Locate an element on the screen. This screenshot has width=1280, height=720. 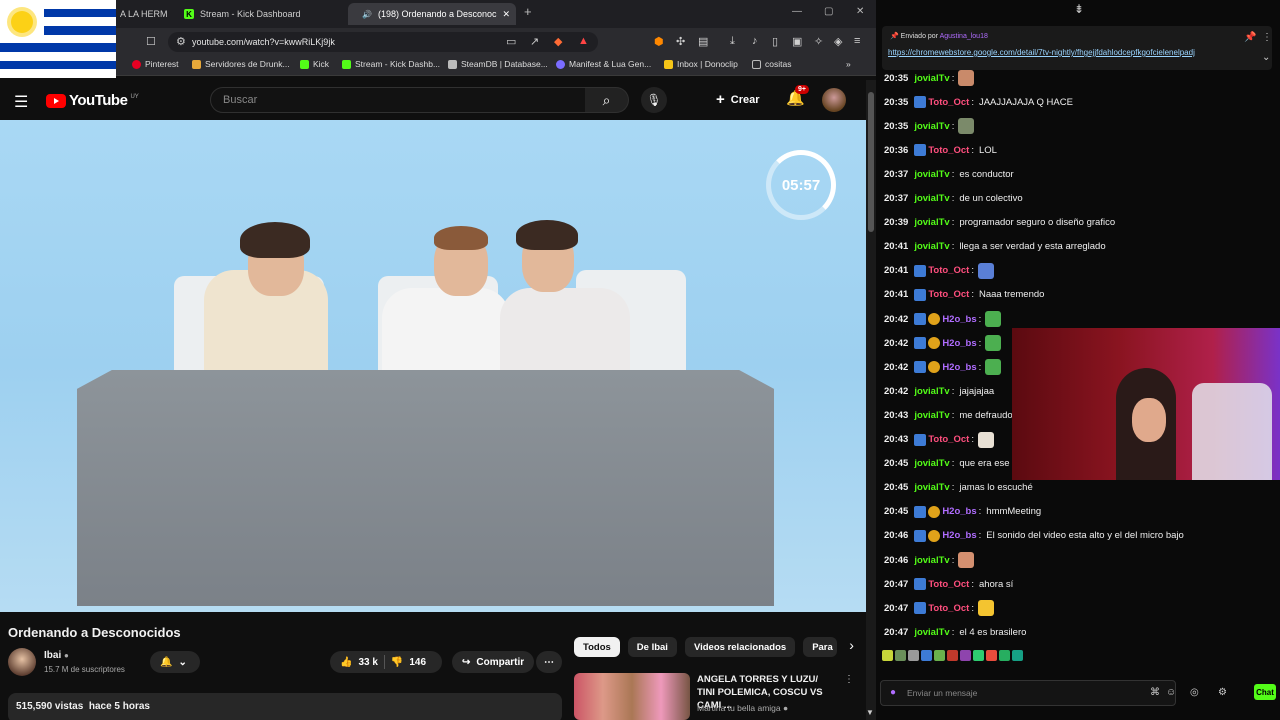
collapse-chat-icon: ⇟ is located at coordinates (1079, 9).